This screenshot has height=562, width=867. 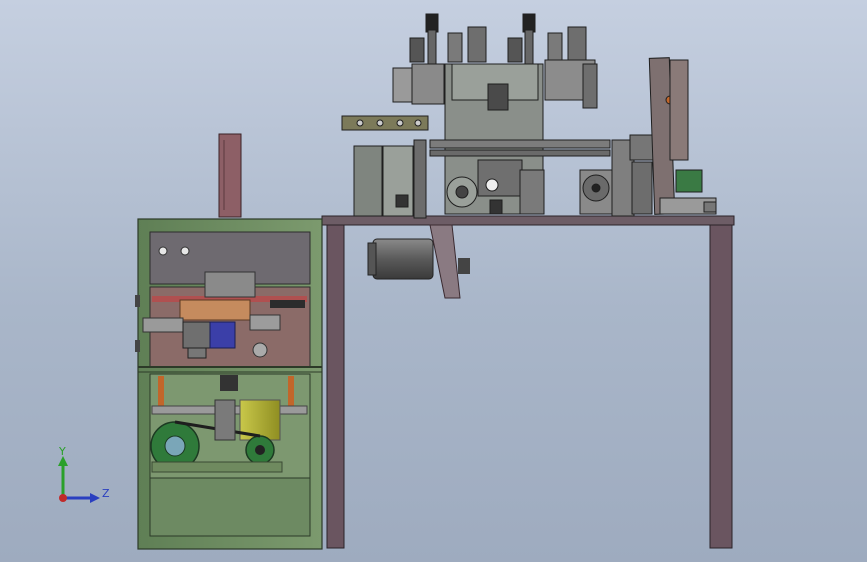 I want to click on main-motor, so click(x=418, y=261).